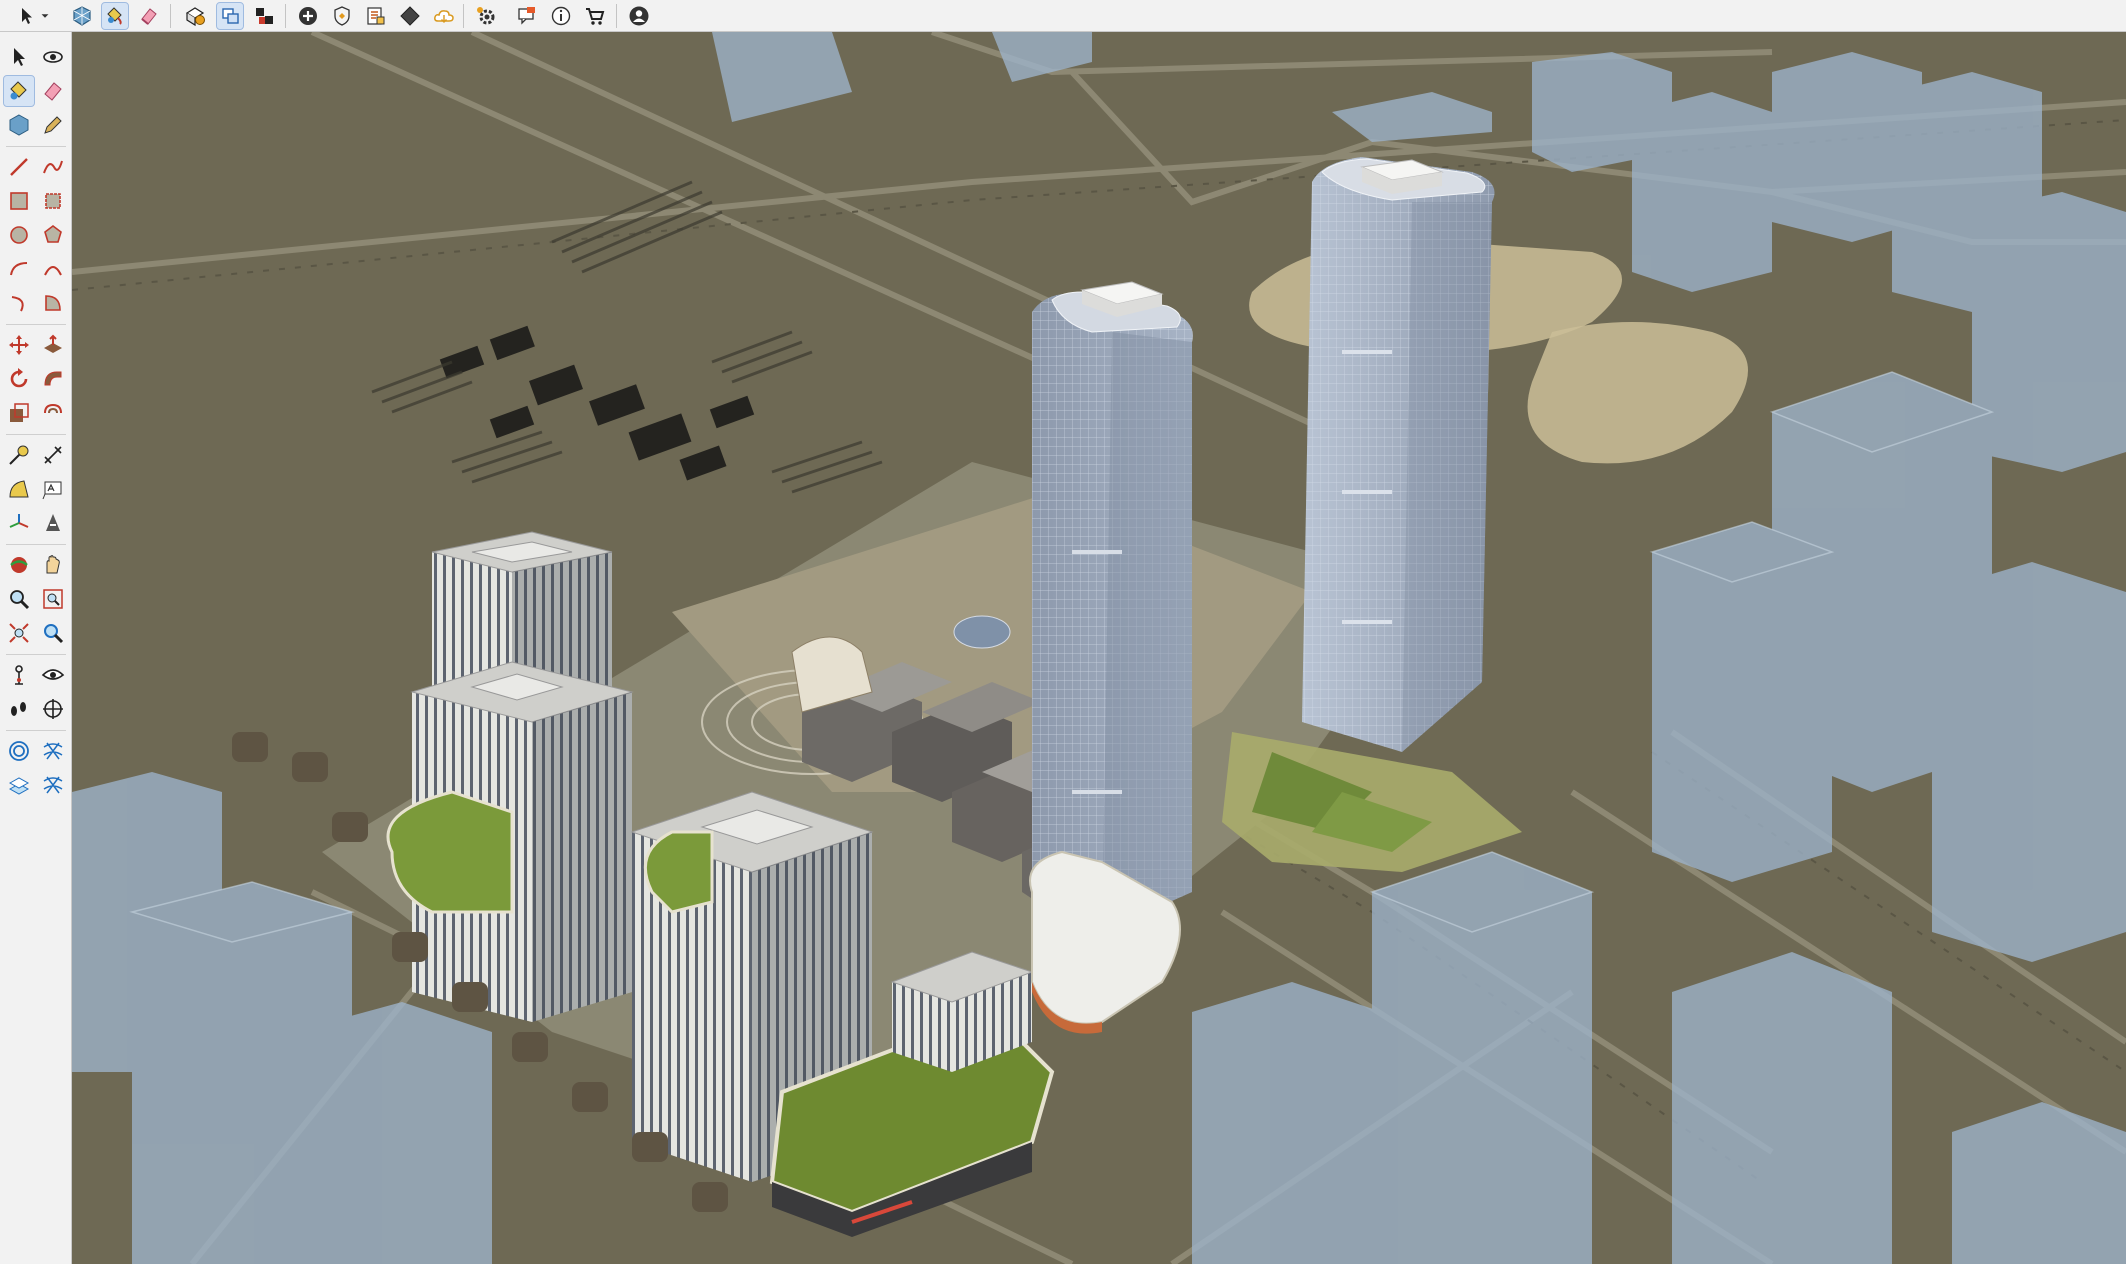  What do you see at coordinates (19, 675) in the screenshot?
I see `position-camera-icon` at bounding box center [19, 675].